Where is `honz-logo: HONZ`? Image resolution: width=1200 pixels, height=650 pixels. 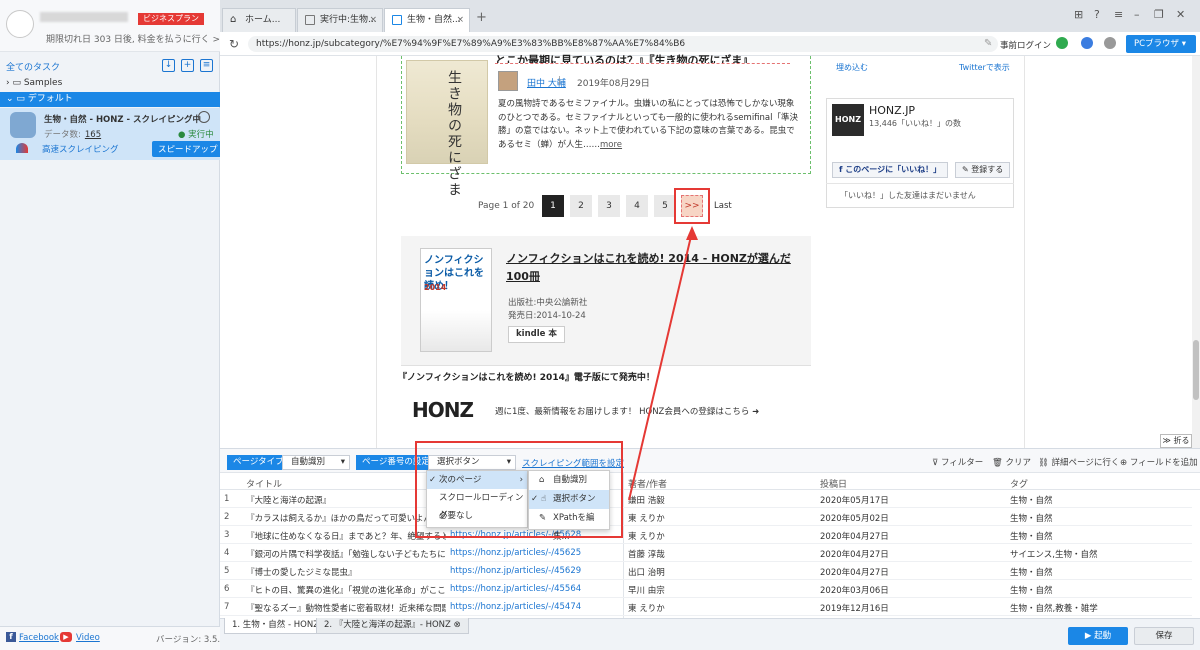 honz-logo: HONZ is located at coordinates (443, 410).